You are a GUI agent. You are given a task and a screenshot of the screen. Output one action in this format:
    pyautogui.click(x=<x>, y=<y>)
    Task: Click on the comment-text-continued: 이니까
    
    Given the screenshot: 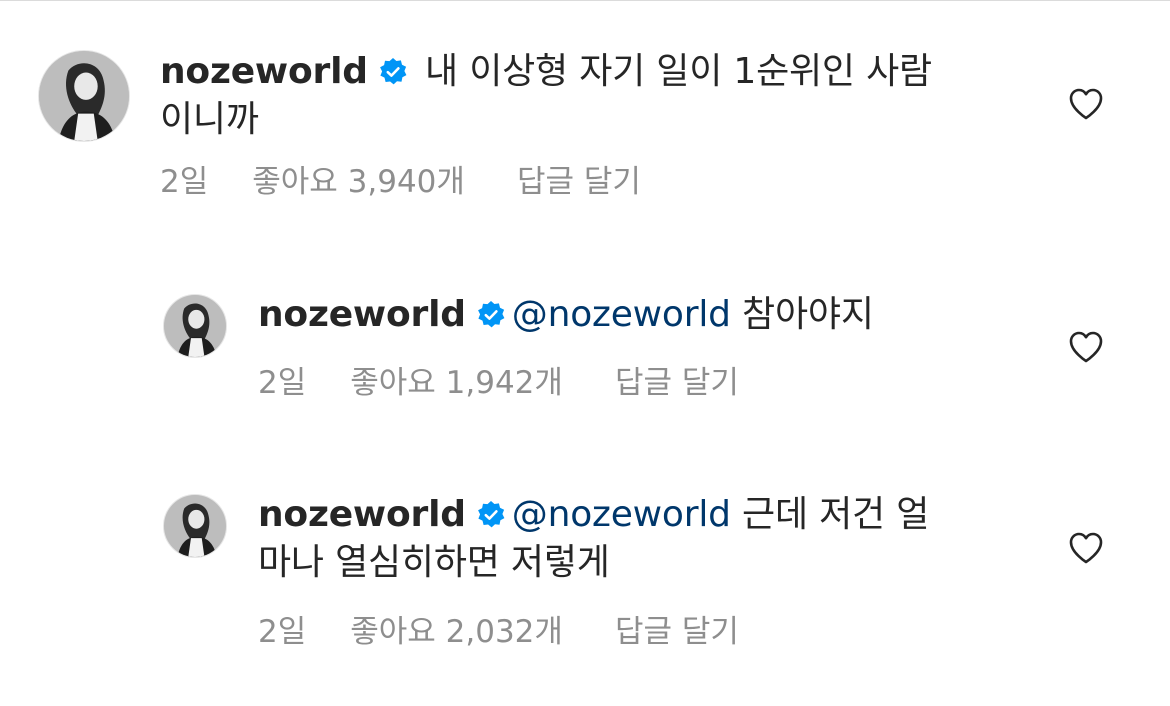 What is the action you would take?
    pyautogui.click(x=209, y=119)
    